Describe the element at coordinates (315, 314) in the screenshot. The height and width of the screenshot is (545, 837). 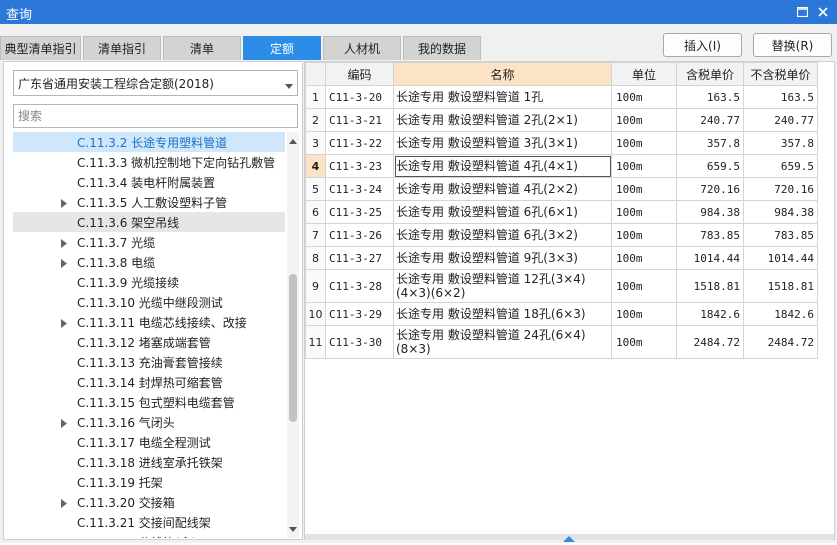
I see `row-index-cell: 10` at that location.